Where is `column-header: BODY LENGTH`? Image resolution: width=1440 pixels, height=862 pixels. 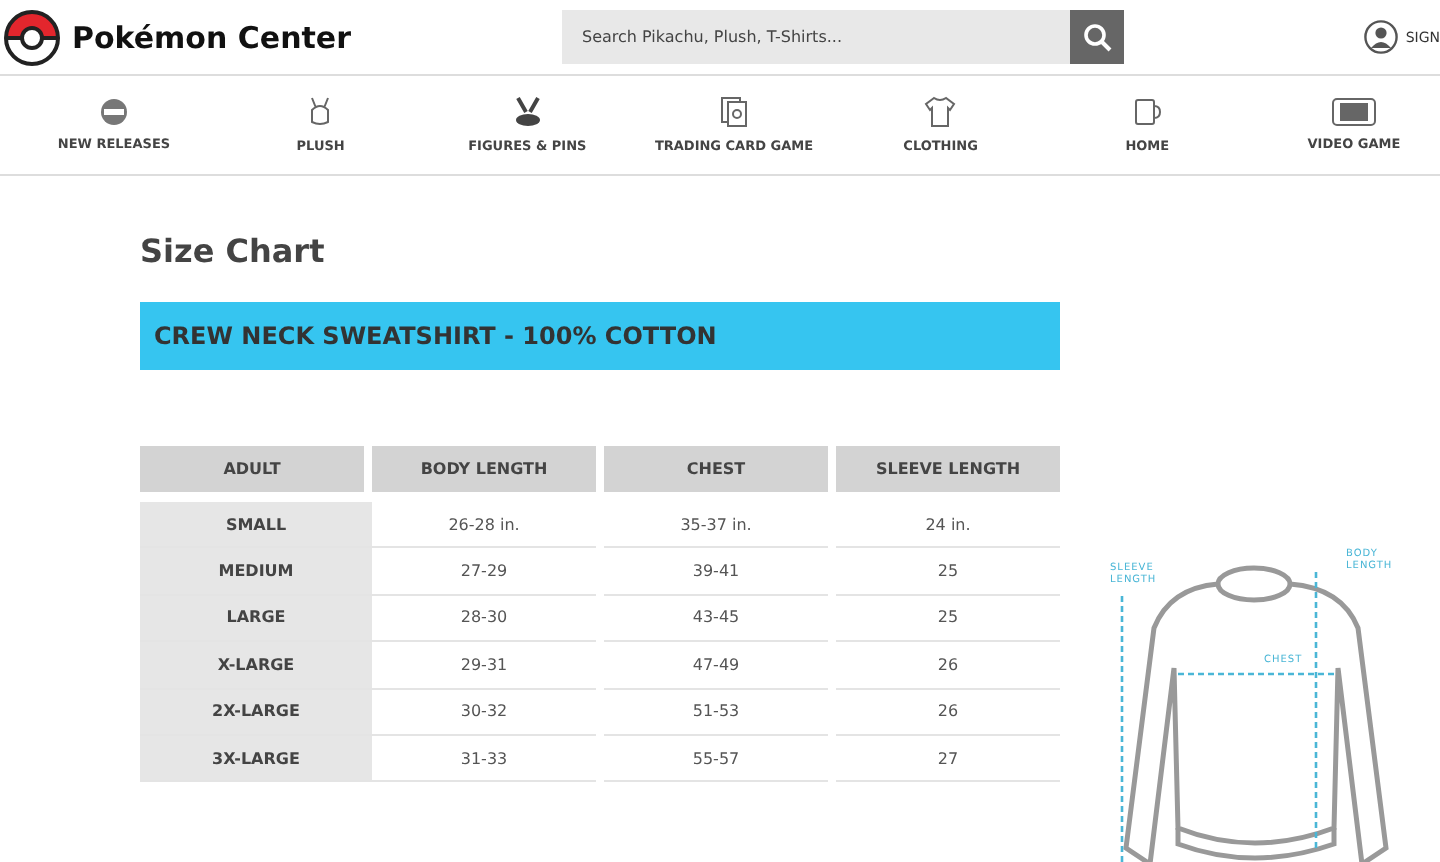
column-header: BODY LENGTH is located at coordinates (484, 469).